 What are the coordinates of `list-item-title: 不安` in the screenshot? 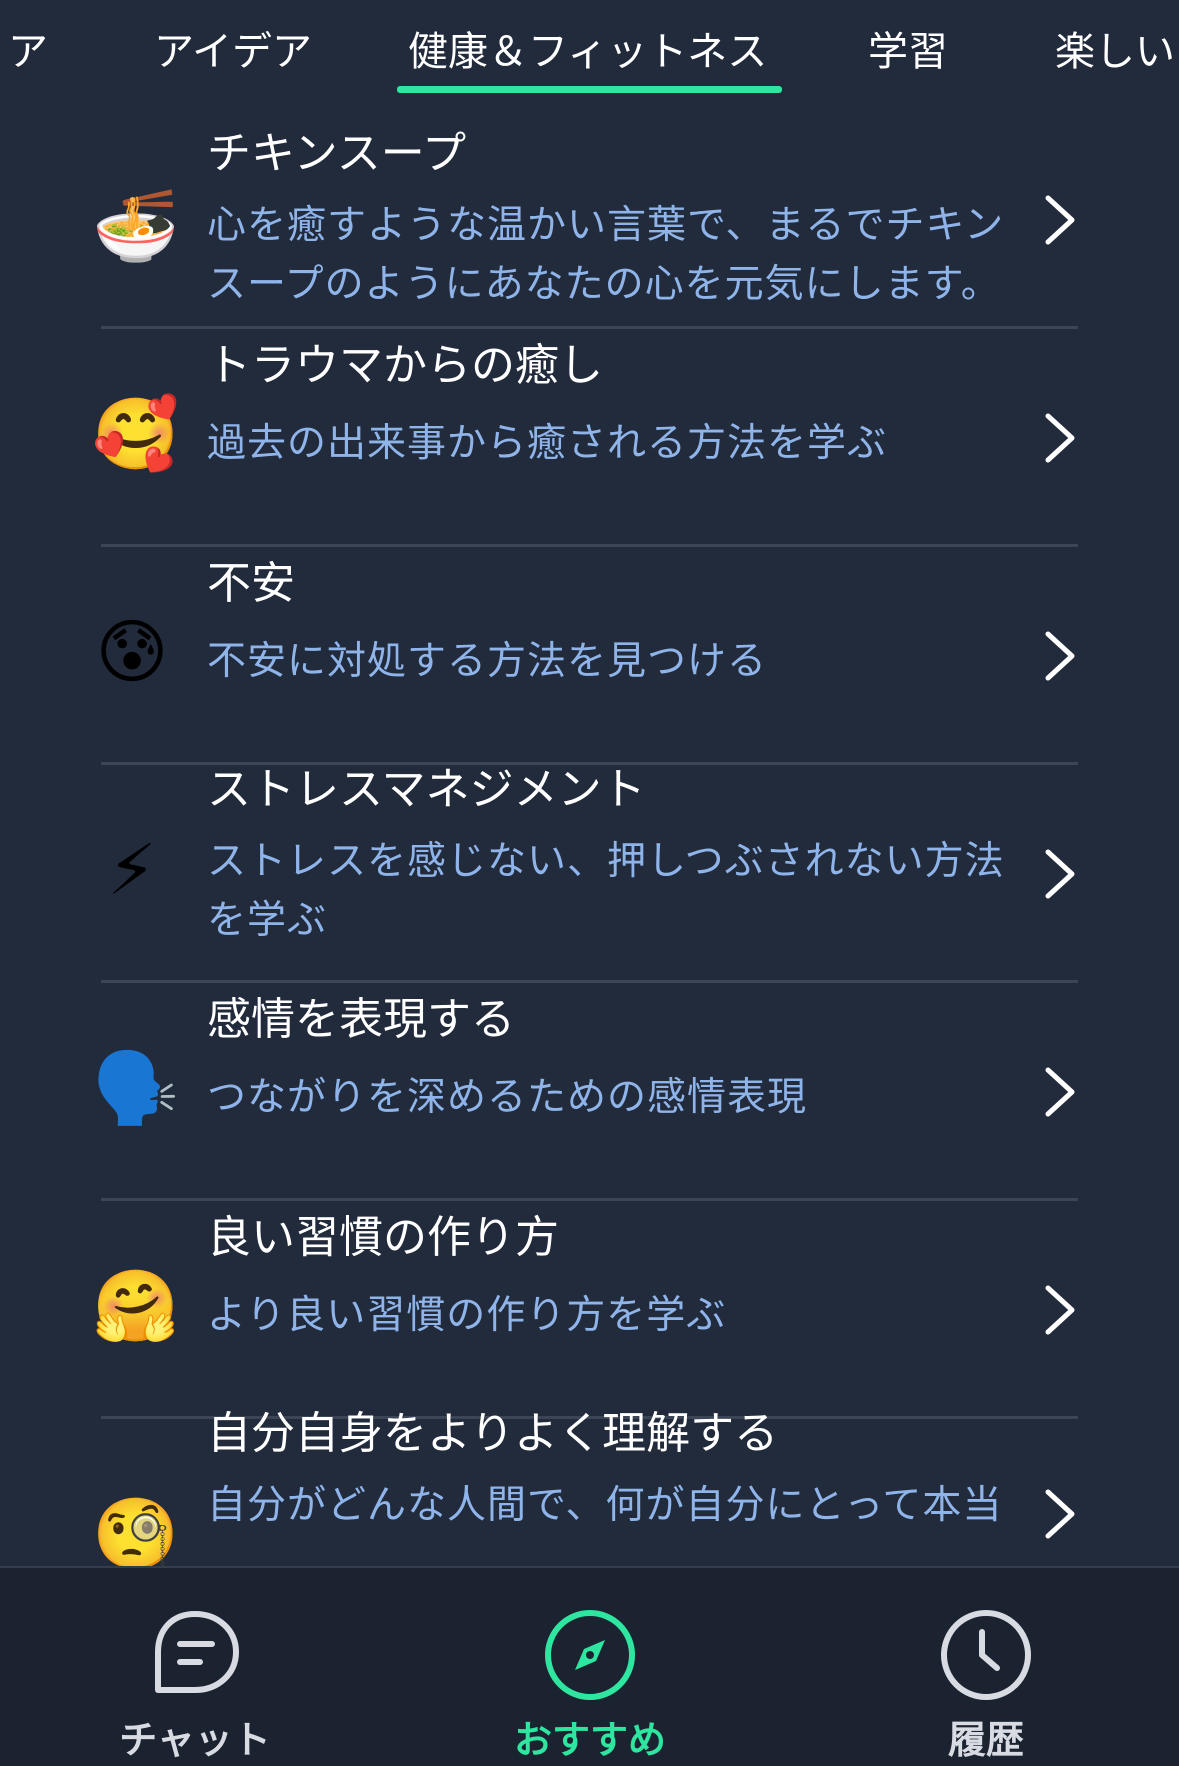 It's located at (251, 583).